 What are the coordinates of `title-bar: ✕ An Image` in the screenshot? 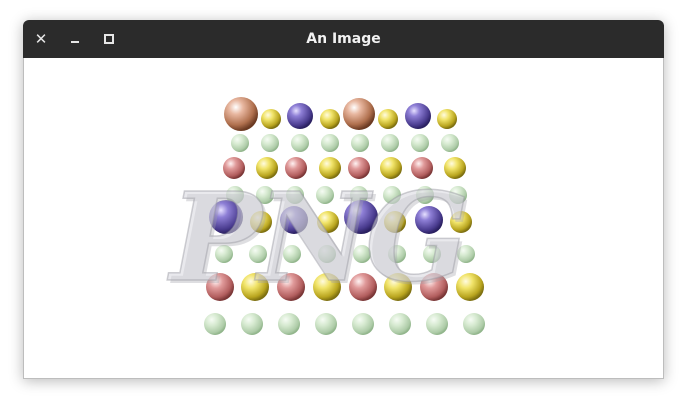 It's located at (343, 39).